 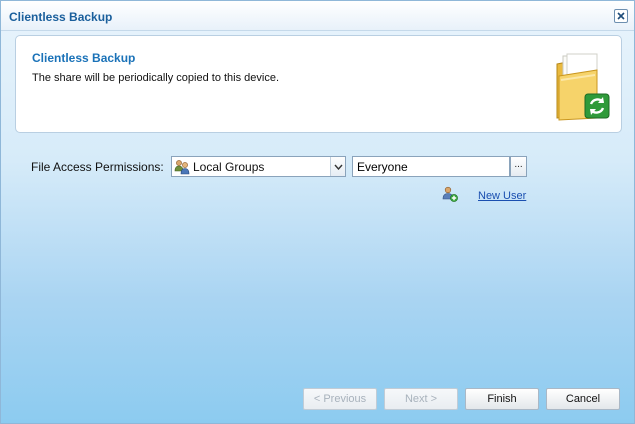 I want to click on group-type-select: Local Groups, so click(x=258, y=166).